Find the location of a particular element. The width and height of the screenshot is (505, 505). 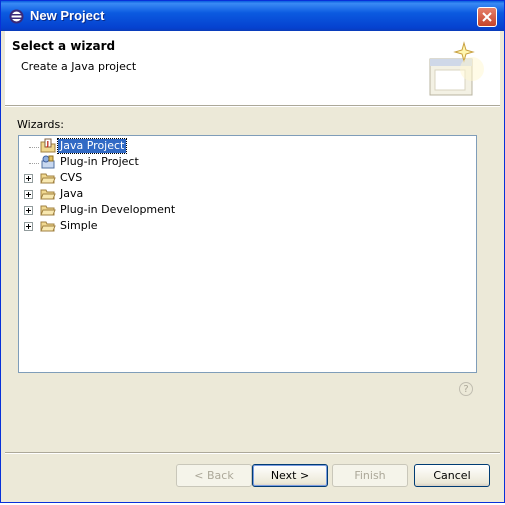

java-project-icon: J is located at coordinates (48, 145).